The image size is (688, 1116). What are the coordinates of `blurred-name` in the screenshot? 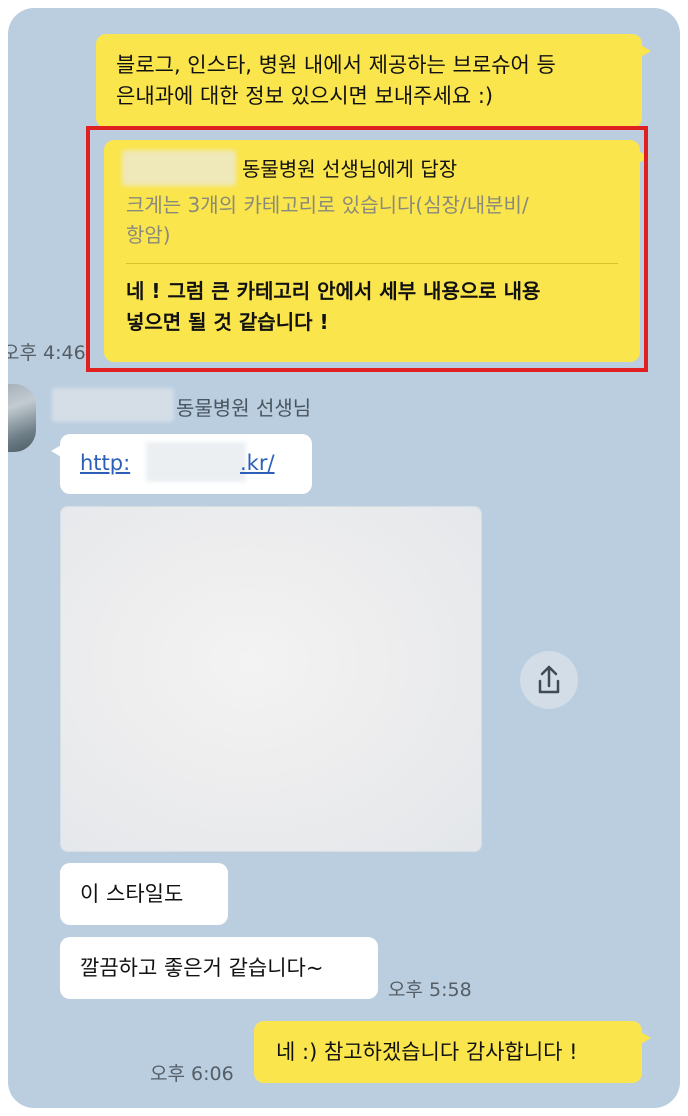 It's located at (113, 405).